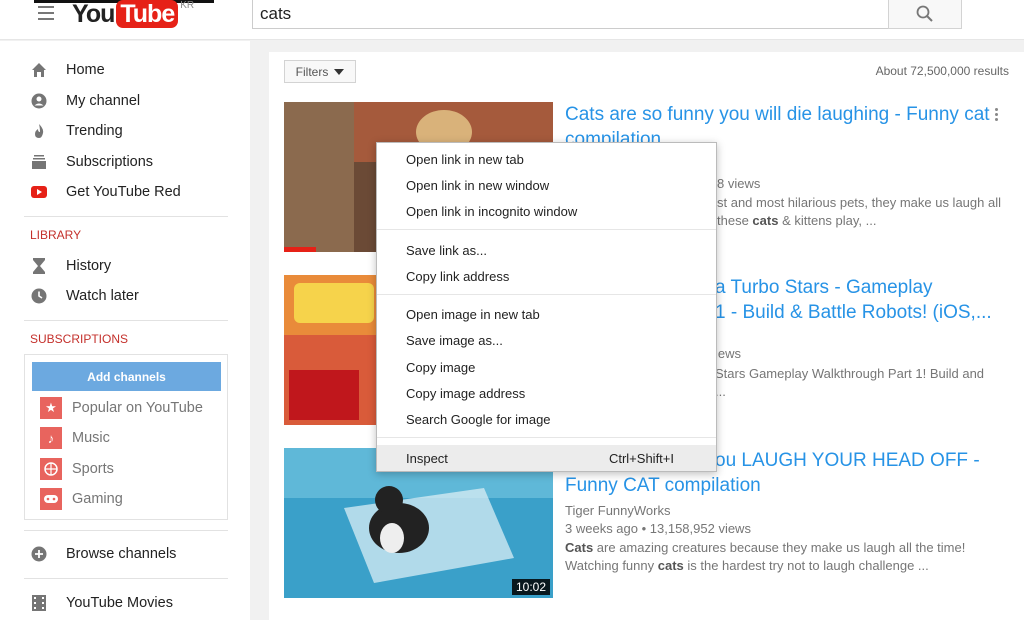  I want to click on sidebar-item-label: Browse channels, so click(121, 554).